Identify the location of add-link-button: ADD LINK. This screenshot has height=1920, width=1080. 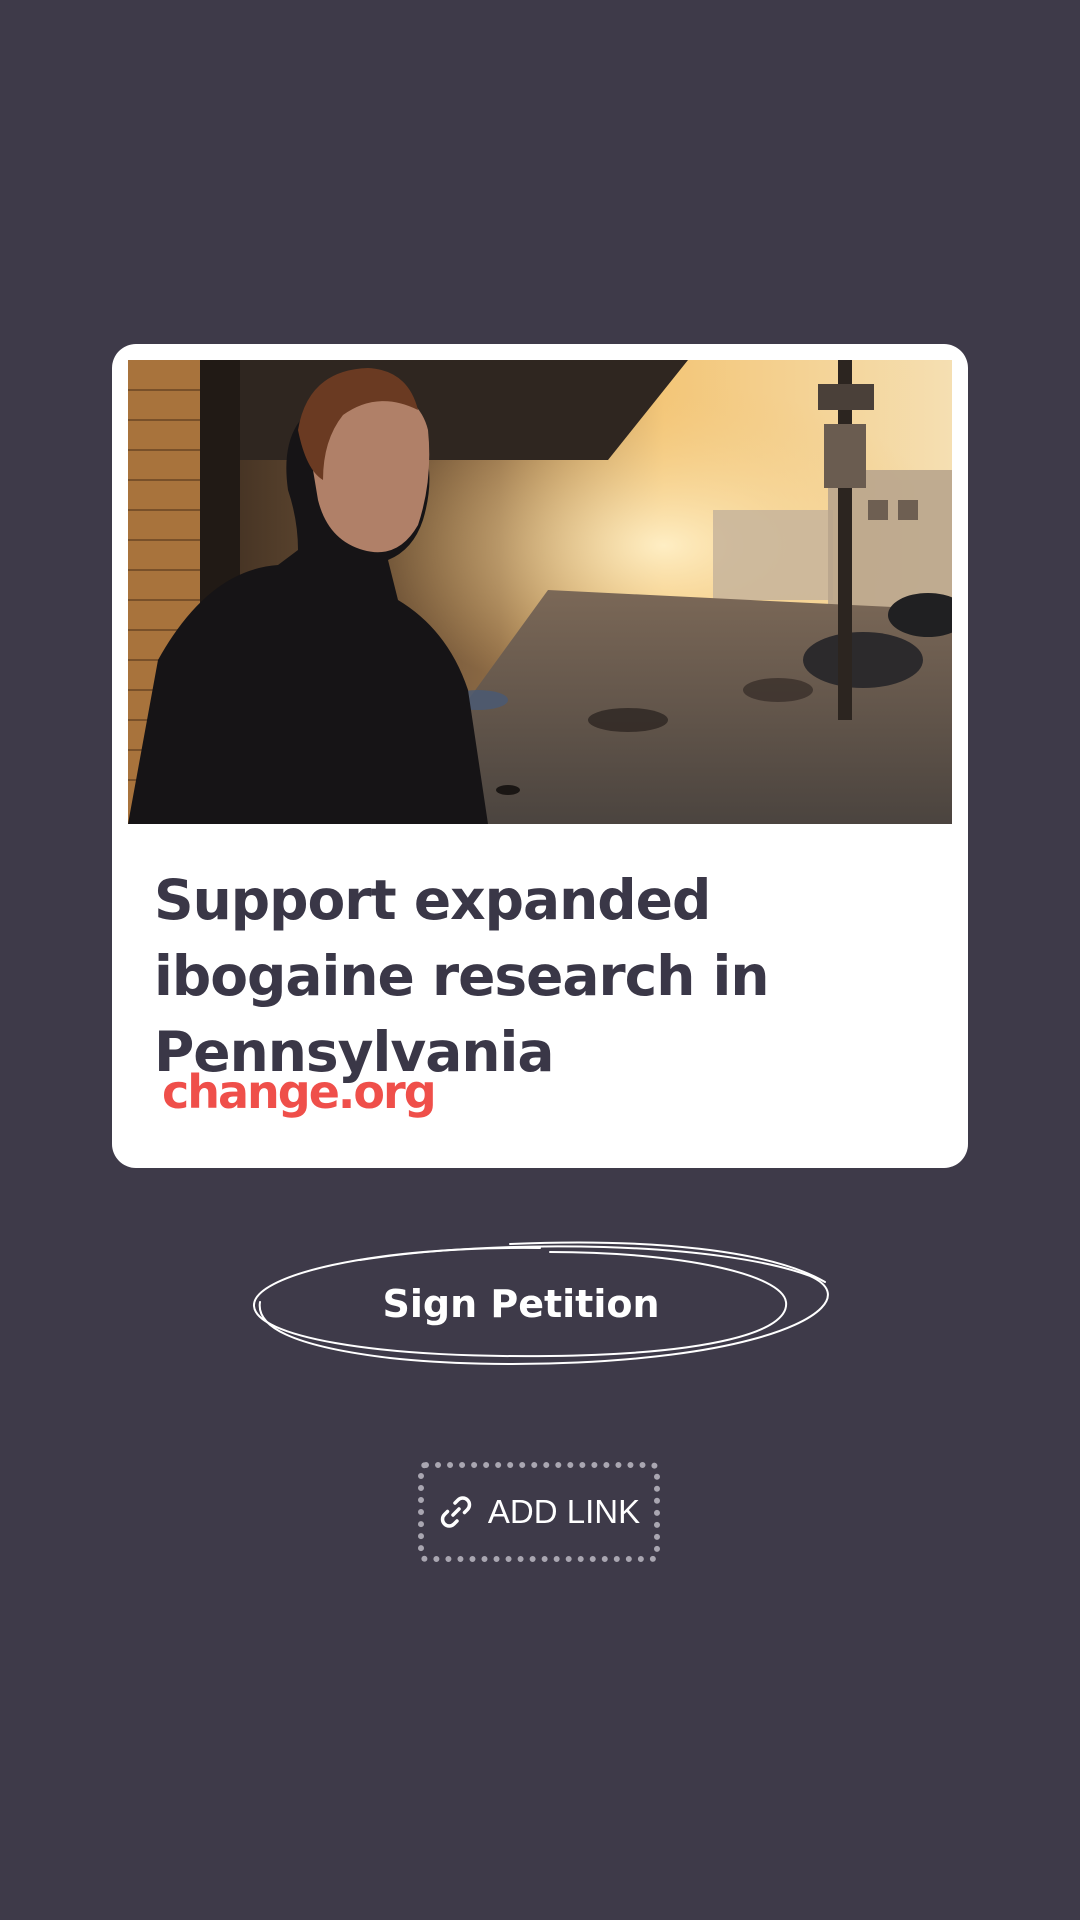
(539, 1512).